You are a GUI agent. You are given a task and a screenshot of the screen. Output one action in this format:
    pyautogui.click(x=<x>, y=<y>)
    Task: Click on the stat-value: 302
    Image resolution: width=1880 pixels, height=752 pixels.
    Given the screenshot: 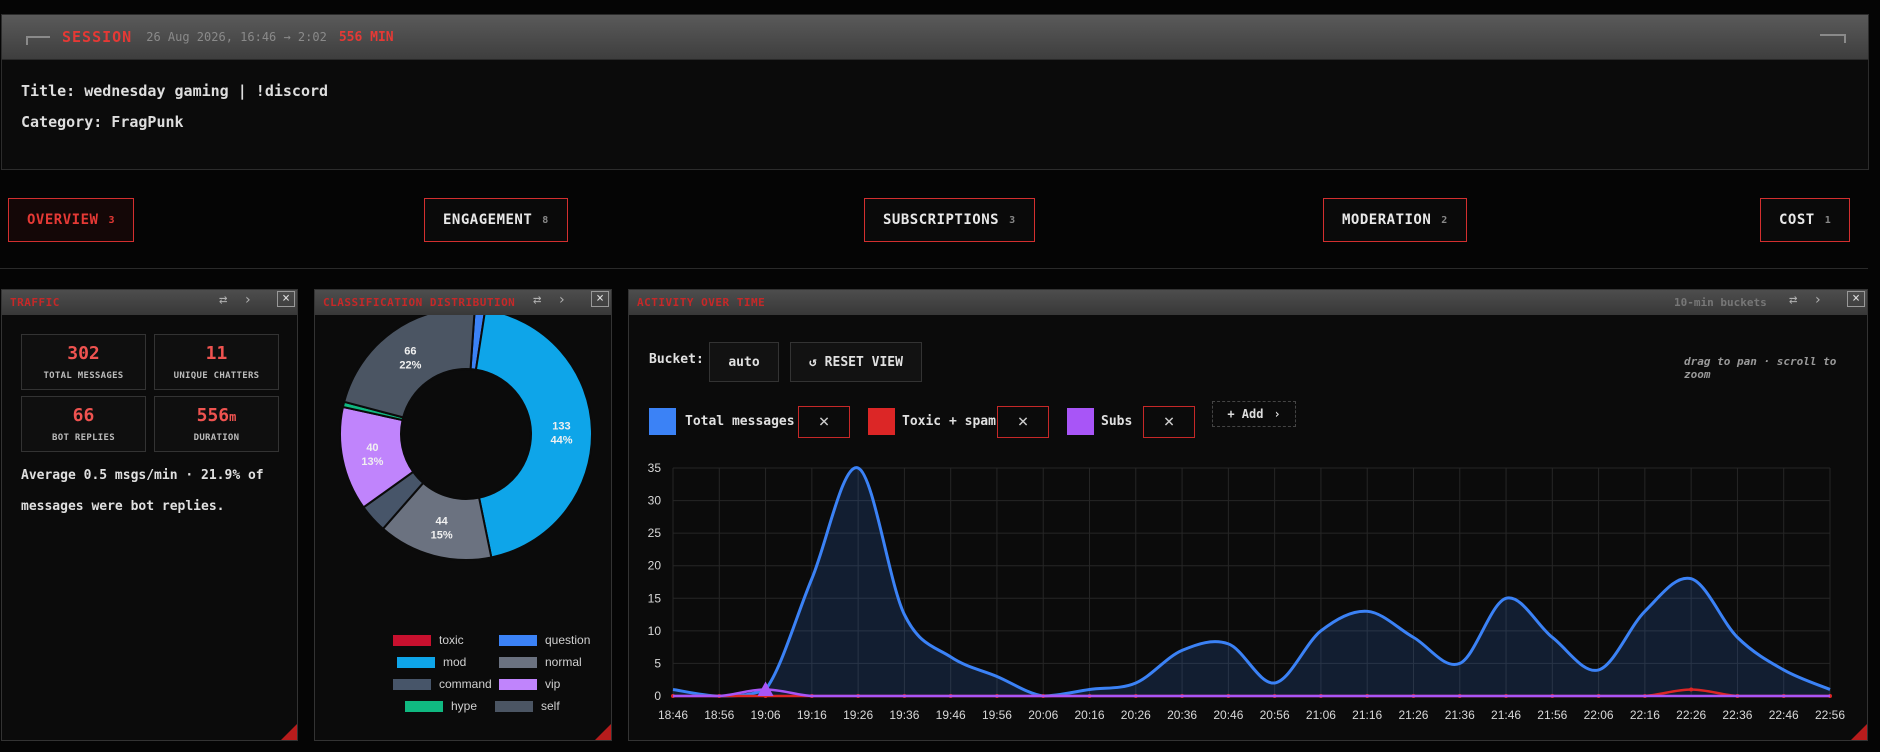 What is the action you would take?
    pyautogui.click(x=83, y=353)
    